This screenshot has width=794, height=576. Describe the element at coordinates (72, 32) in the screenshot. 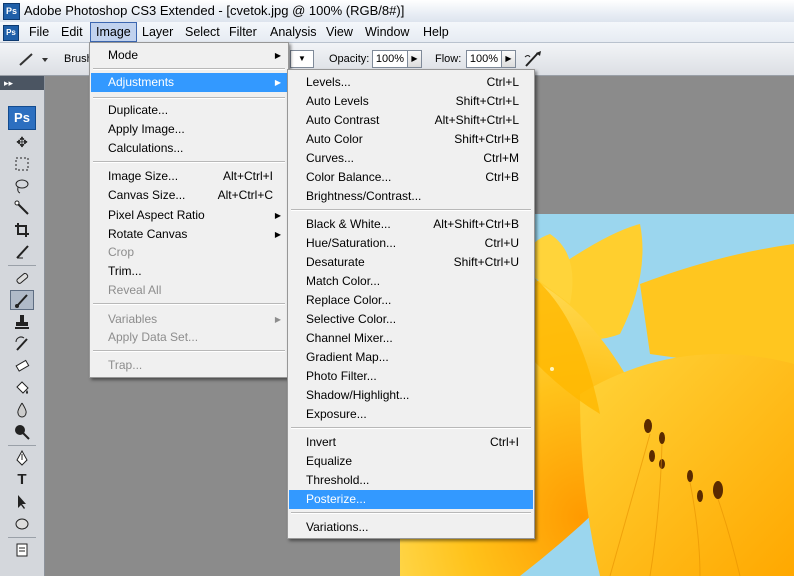

I see `menu-edit: Edit` at that location.